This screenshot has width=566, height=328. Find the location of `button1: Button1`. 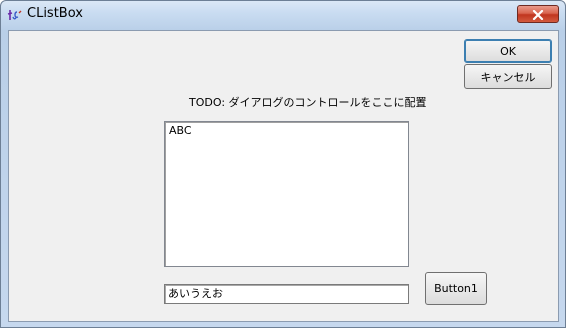

button1: Button1 is located at coordinates (456, 288).